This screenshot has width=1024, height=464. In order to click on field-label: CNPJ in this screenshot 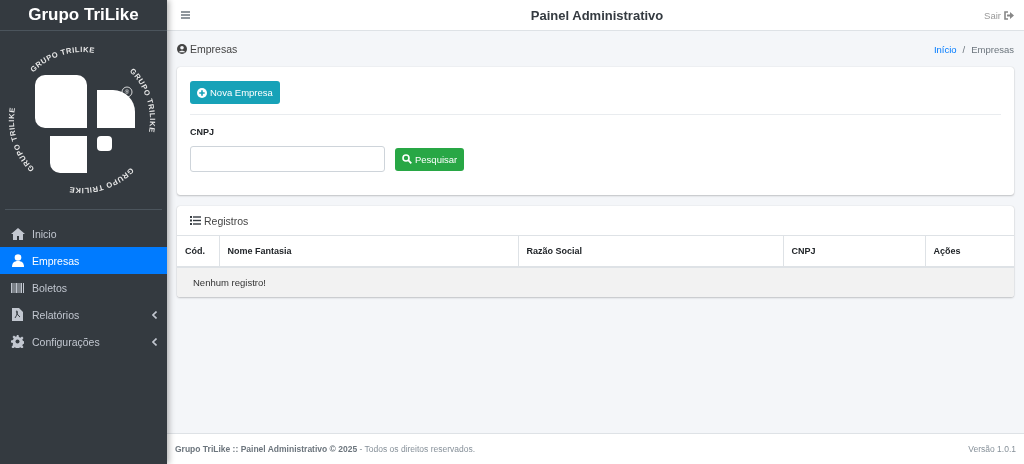, I will do `click(202, 132)`.